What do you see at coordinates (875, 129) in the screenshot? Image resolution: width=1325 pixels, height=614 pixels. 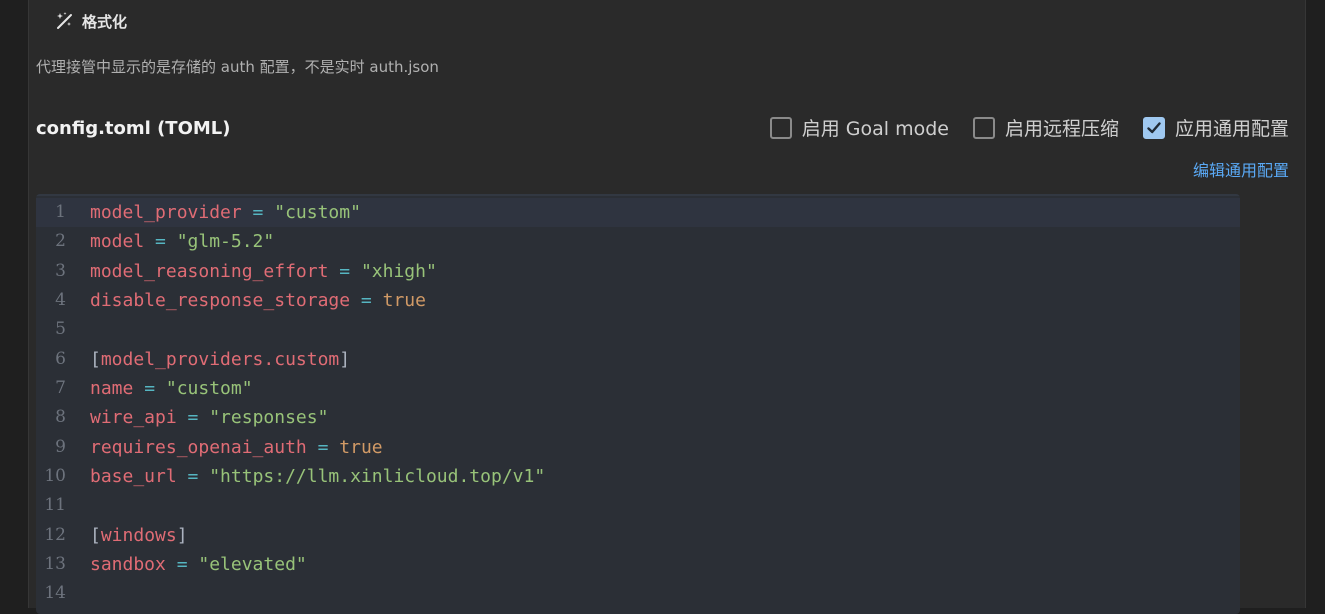 I see `goal-mode-label: 启用 Goal mode` at bounding box center [875, 129].